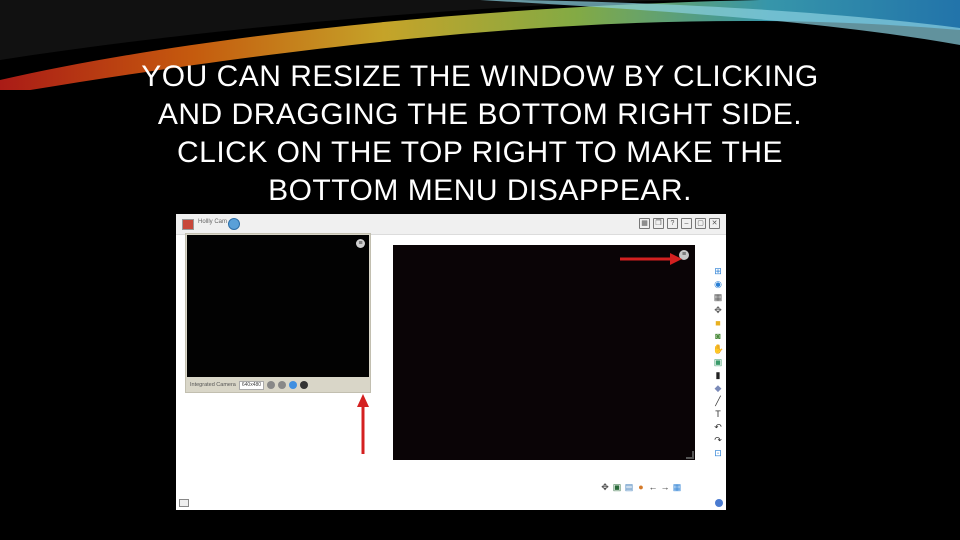  Describe the element at coordinates (672, 223) in the screenshot. I see `help-icon: ?` at that location.